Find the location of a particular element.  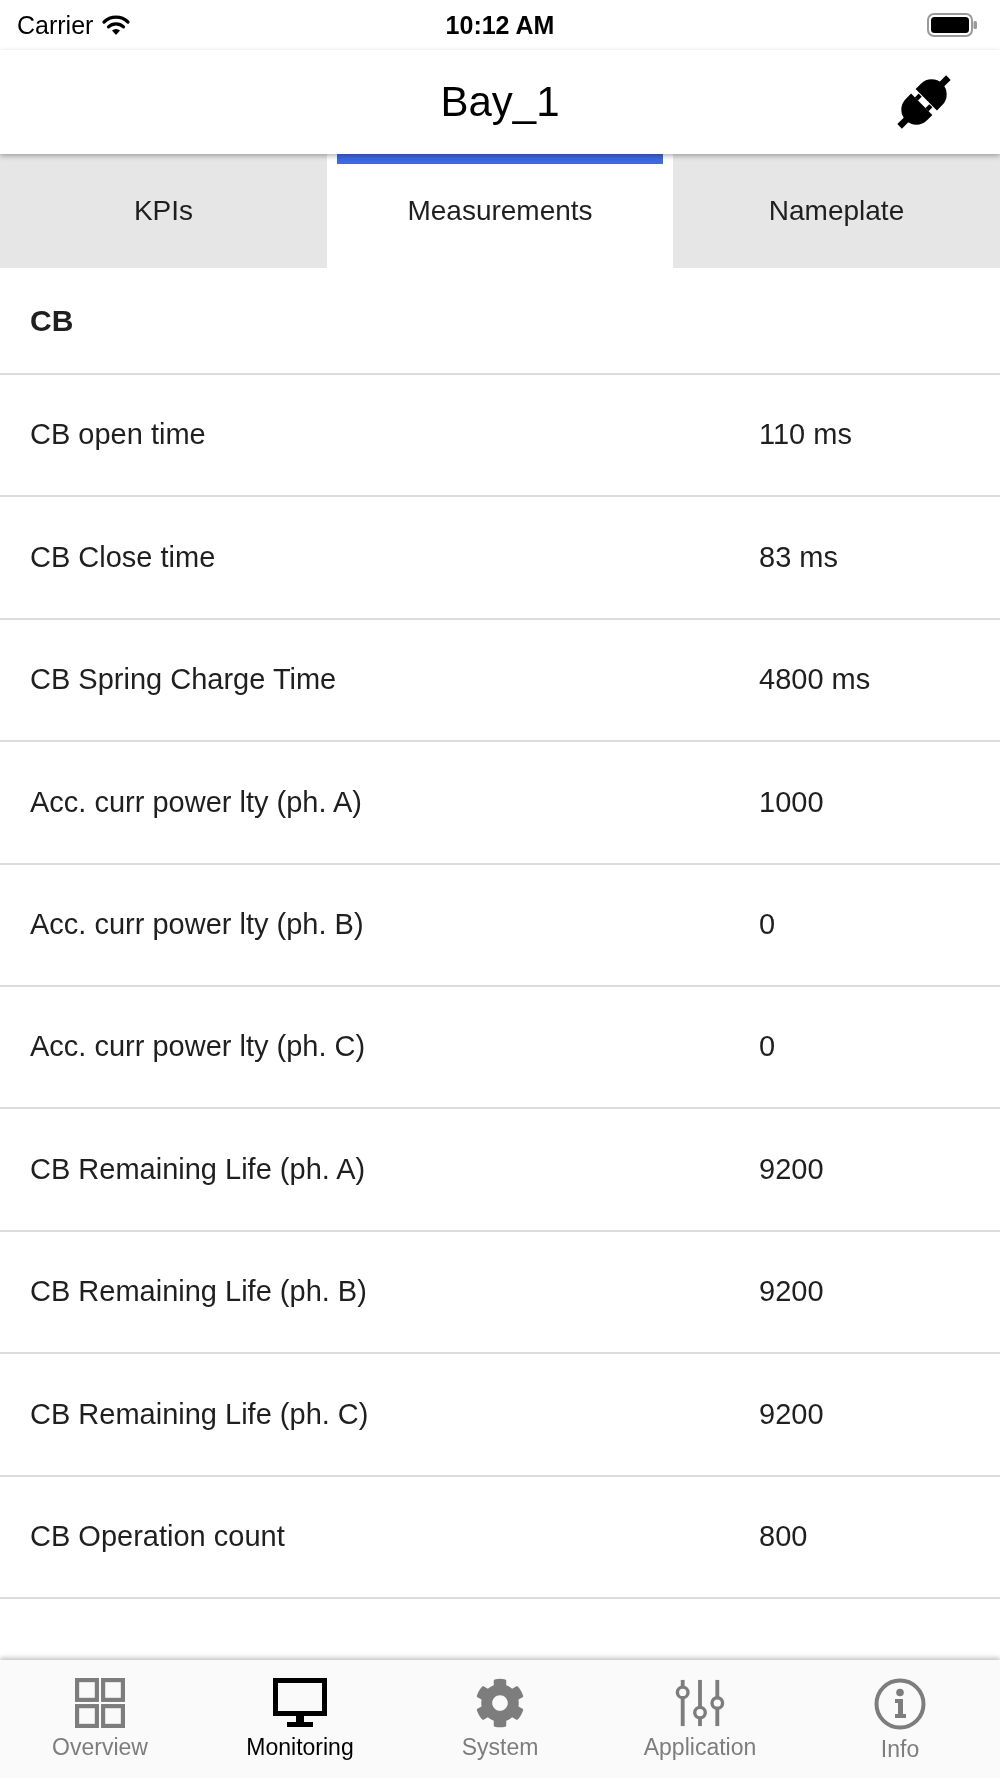

plug-icon is located at coordinates (924, 102).